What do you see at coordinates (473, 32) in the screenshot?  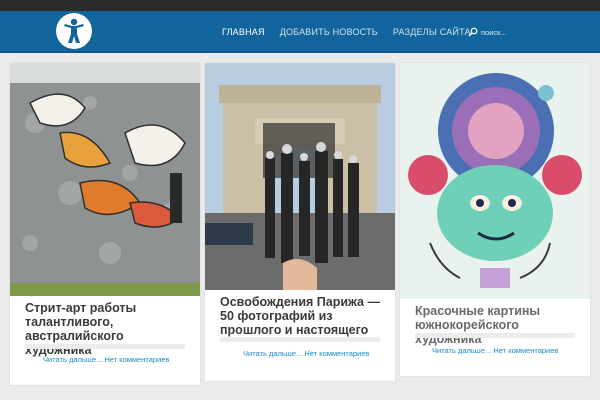 I see `search-icon` at bounding box center [473, 32].